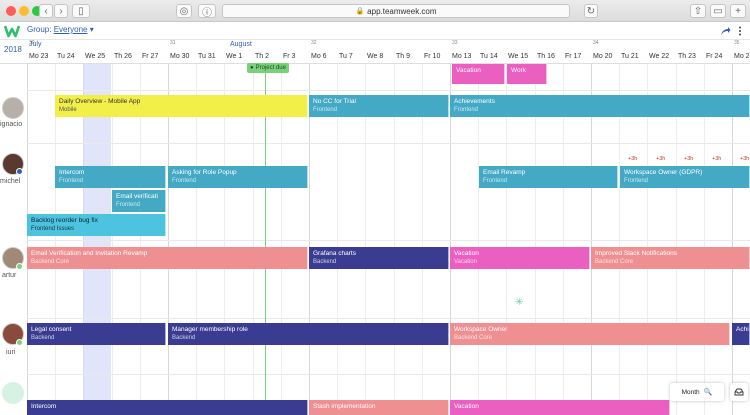 Image resolution: width=750 pixels, height=415 pixels. I want to click on task-title: Workspace Owner (GDPR), so click(663, 172).